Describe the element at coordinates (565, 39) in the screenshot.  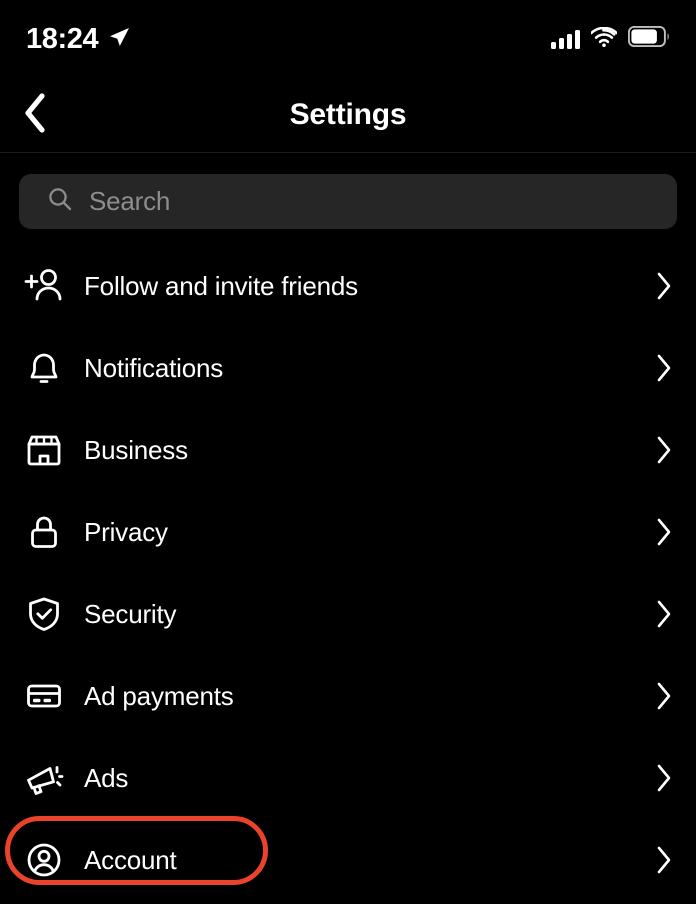
I see `cellular-signal-icon` at that location.